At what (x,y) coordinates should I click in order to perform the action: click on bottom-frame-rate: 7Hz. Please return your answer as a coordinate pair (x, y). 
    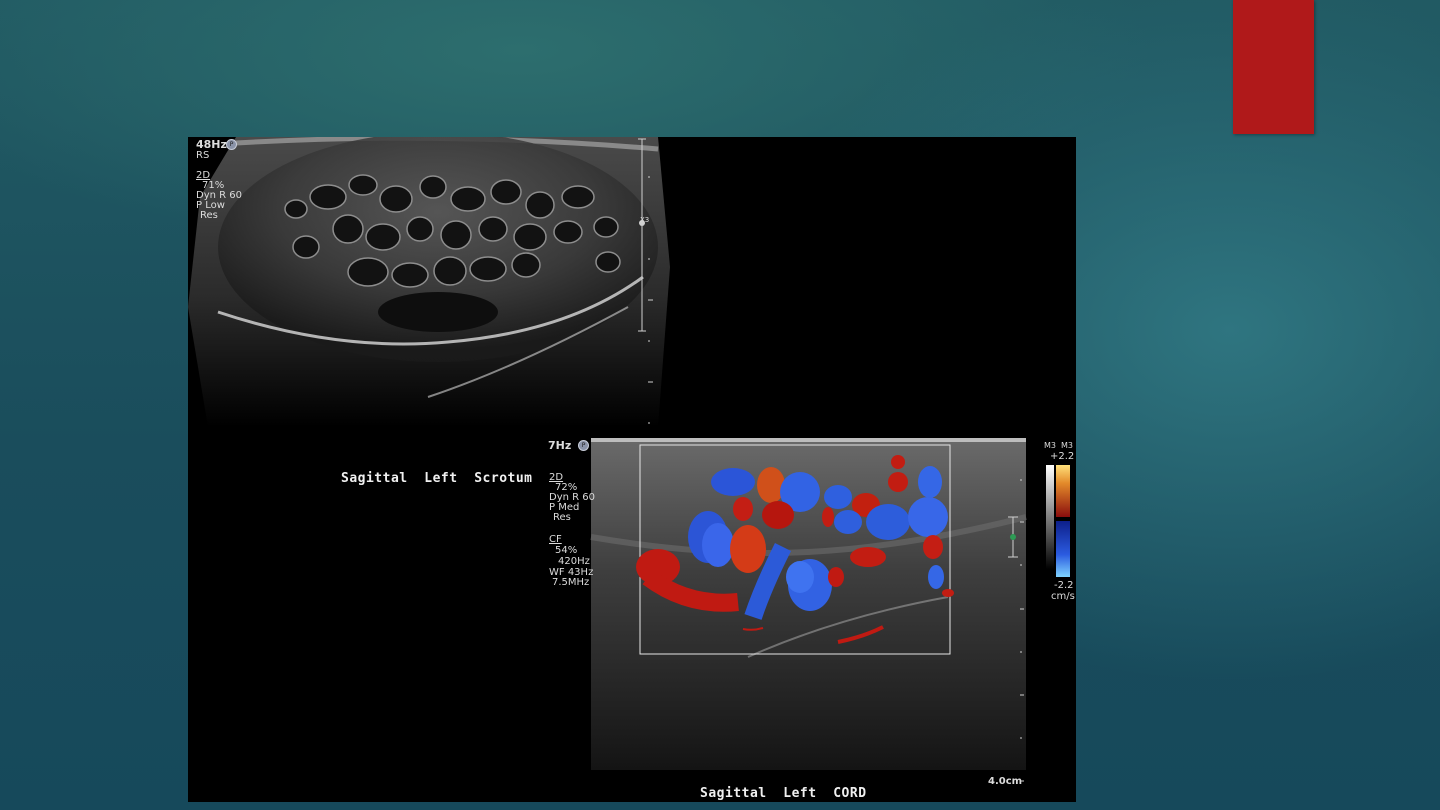
    Looking at the image, I should click on (560, 445).